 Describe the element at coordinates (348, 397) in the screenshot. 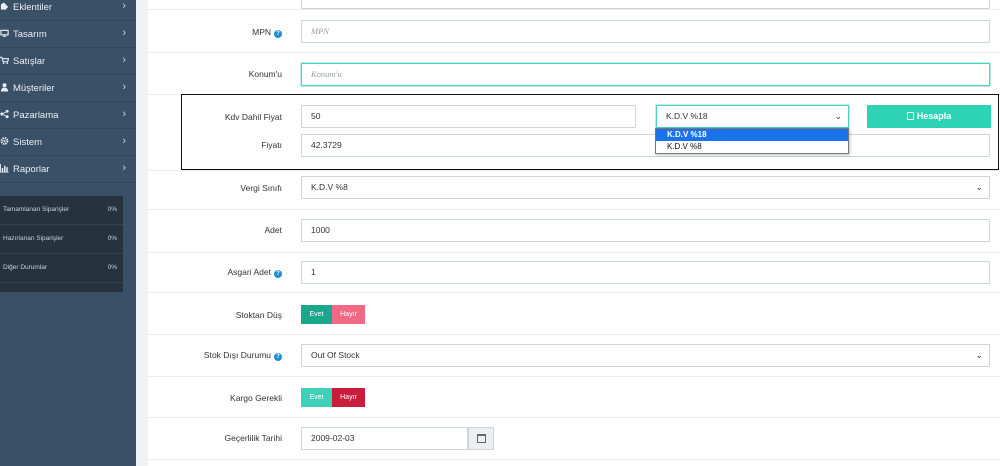

I see `shipping-no-button: Hayır` at that location.